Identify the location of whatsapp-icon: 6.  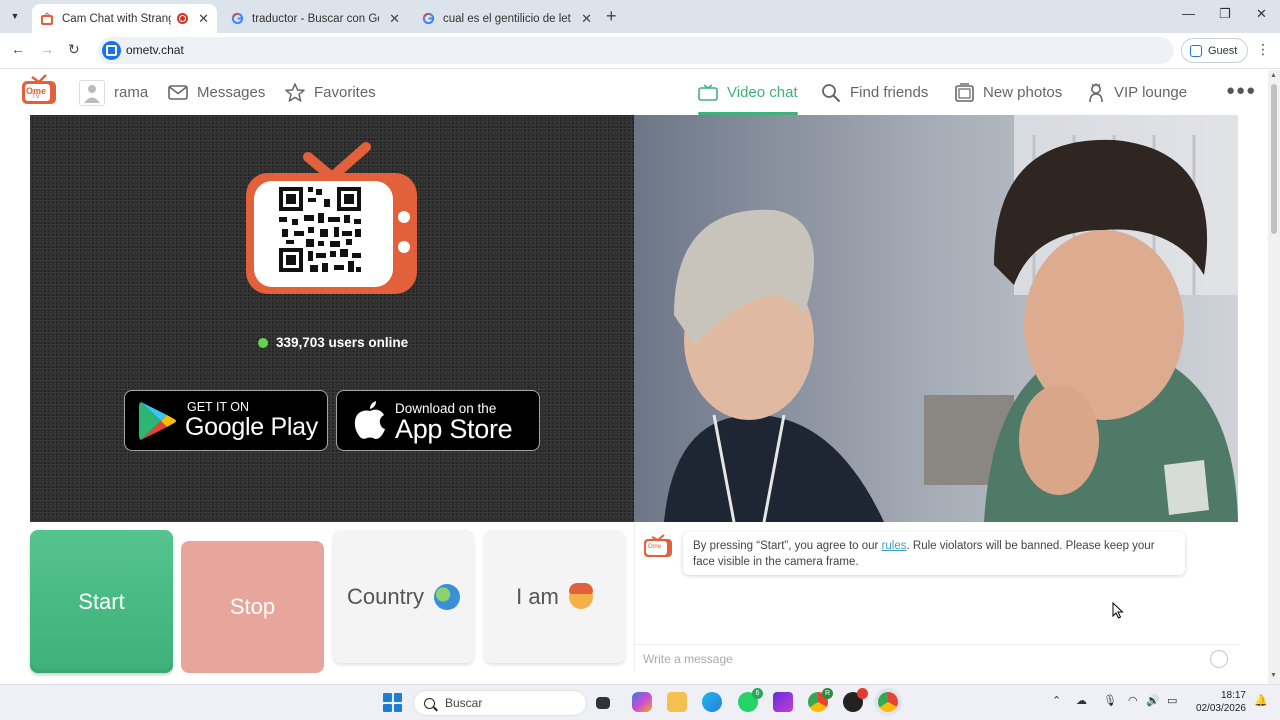
(750, 700).